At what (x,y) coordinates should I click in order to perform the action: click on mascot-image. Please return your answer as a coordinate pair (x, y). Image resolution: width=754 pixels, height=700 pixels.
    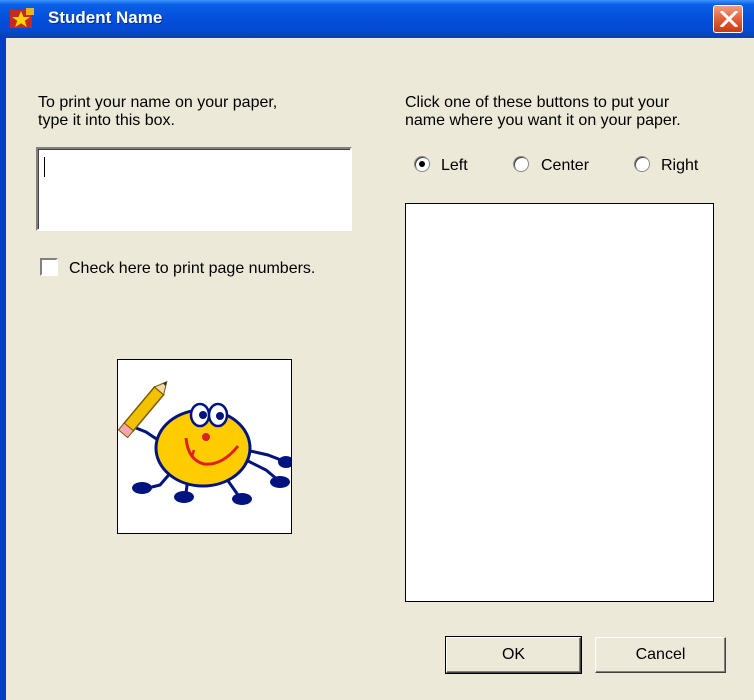
    Looking at the image, I should click on (205, 446).